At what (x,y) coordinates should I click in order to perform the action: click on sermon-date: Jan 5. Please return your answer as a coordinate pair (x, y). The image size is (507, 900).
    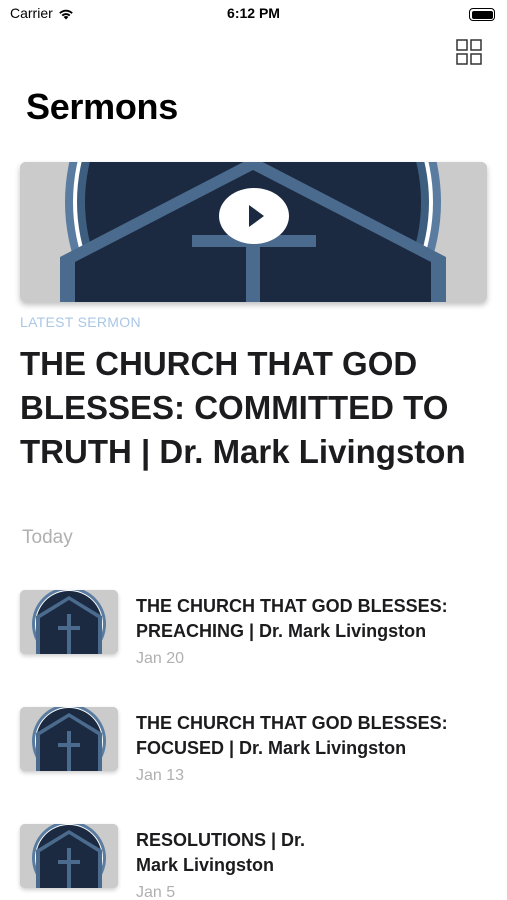
    Looking at the image, I should click on (156, 892).